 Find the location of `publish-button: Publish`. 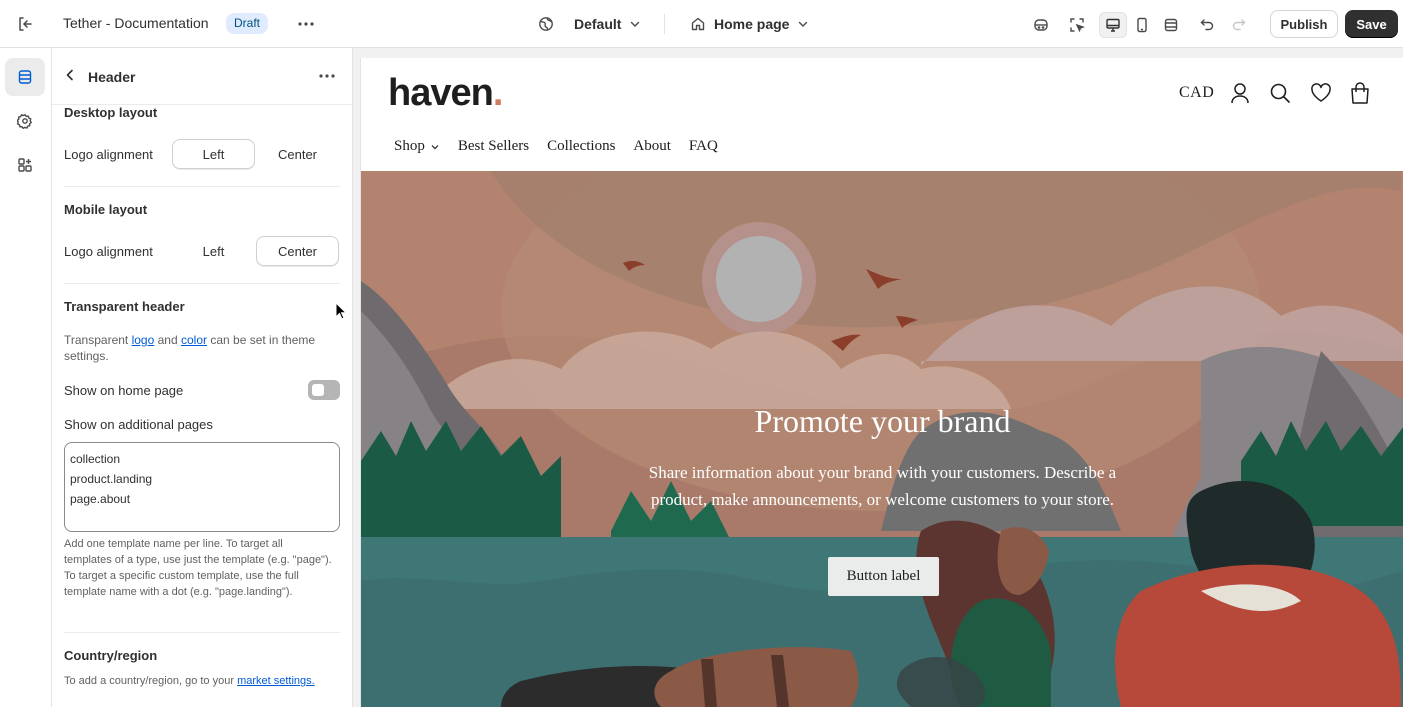

publish-button: Publish is located at coordinates (1304, 24).